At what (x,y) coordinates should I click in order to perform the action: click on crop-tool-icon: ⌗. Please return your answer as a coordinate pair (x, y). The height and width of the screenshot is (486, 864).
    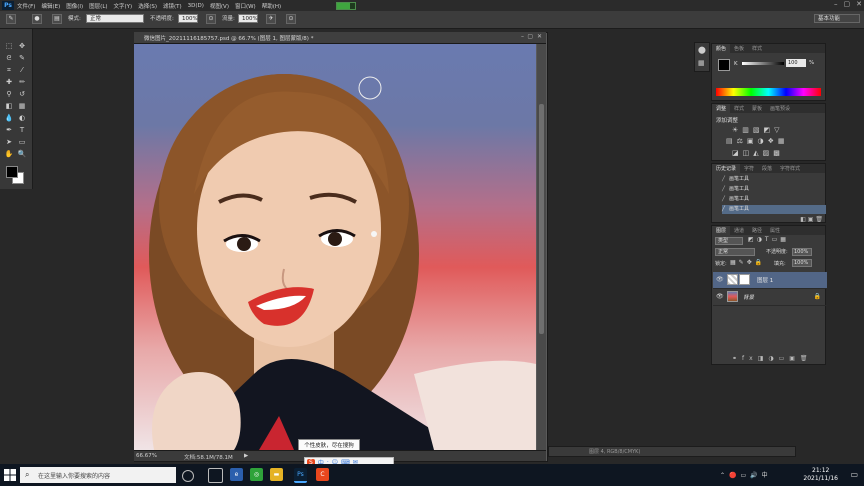
    Looking at the image, I should click on (9, 70).